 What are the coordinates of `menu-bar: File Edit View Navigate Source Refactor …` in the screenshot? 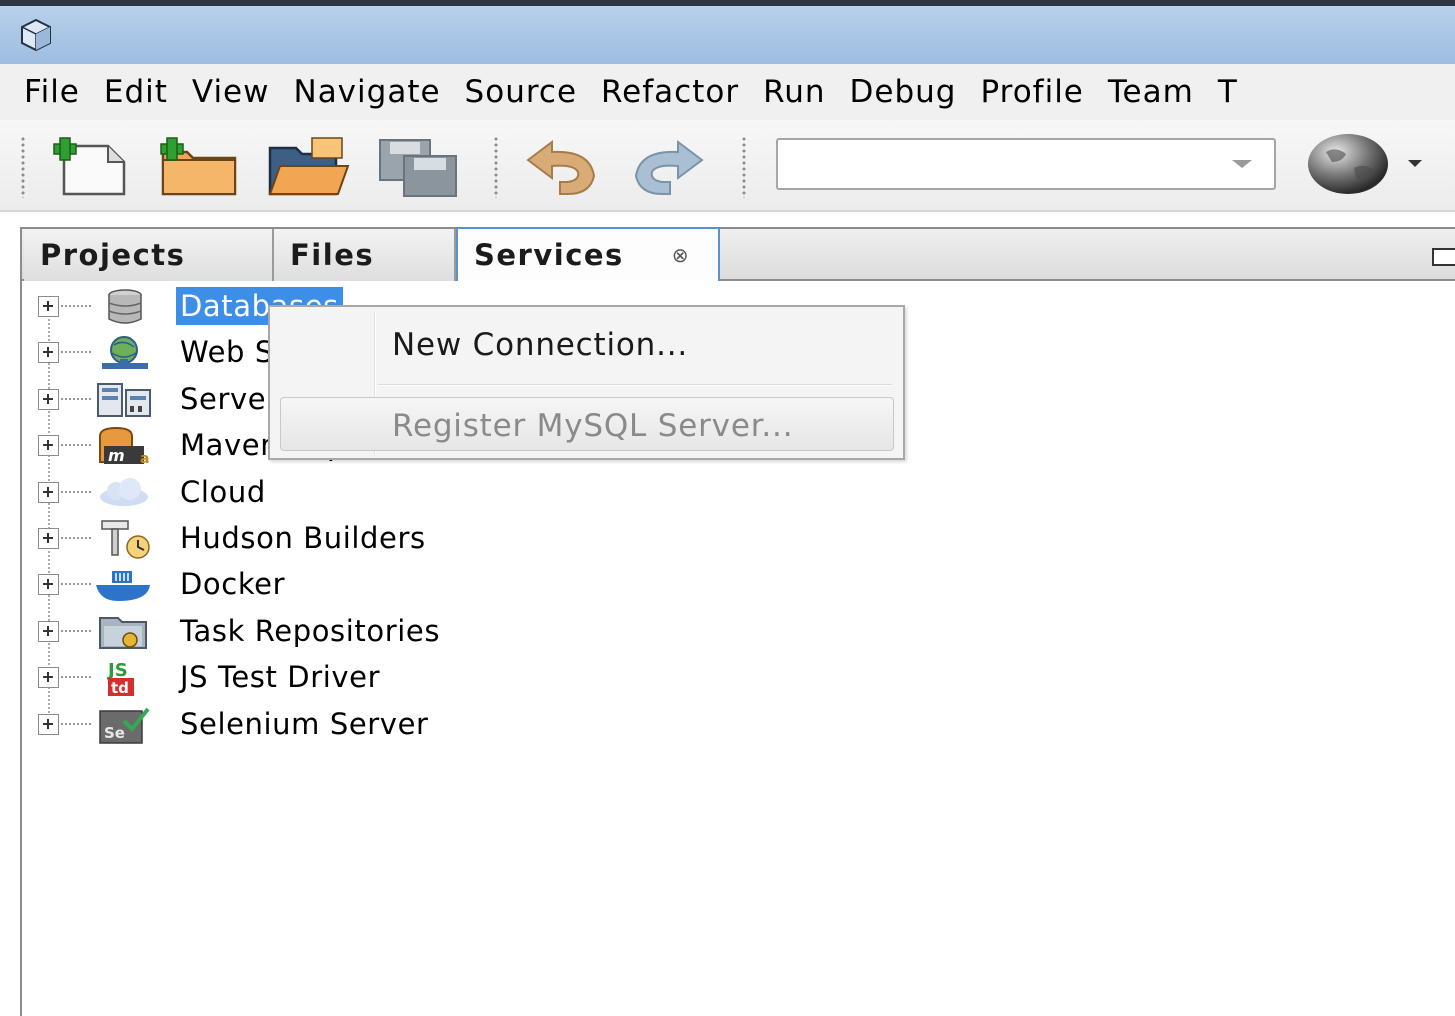 It's located at (727, 92).